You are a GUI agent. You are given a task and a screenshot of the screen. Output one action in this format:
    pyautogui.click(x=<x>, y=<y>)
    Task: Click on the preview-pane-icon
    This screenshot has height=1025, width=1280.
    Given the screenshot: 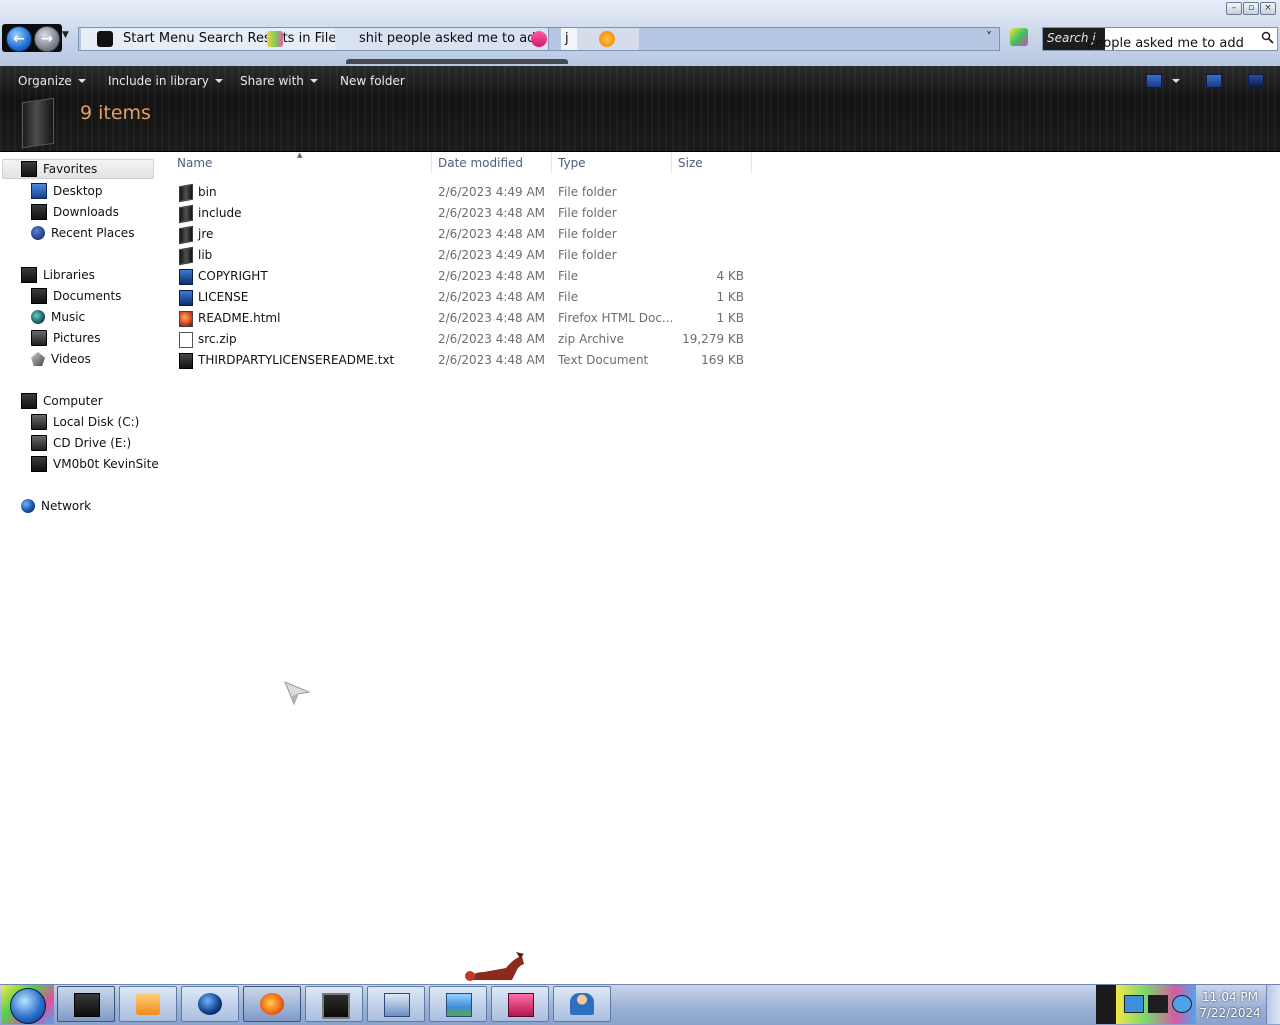 What is the action you would take?
    pyautogui.click(x=1214, y=81)
    